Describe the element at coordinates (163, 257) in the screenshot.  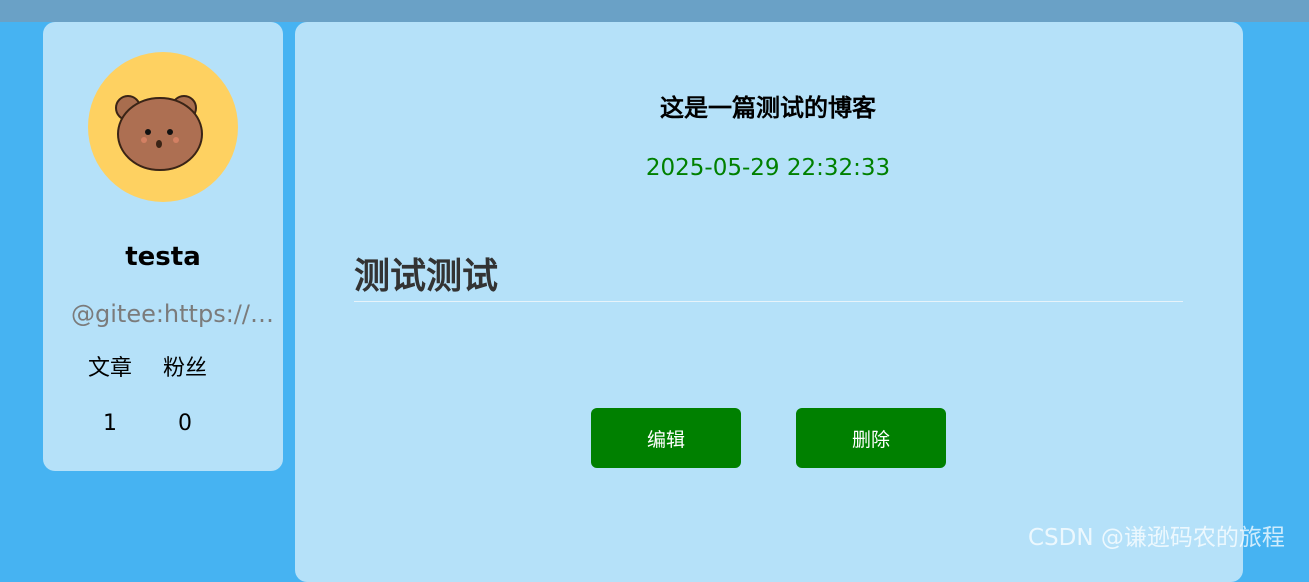
I see `username: testa` at that location.